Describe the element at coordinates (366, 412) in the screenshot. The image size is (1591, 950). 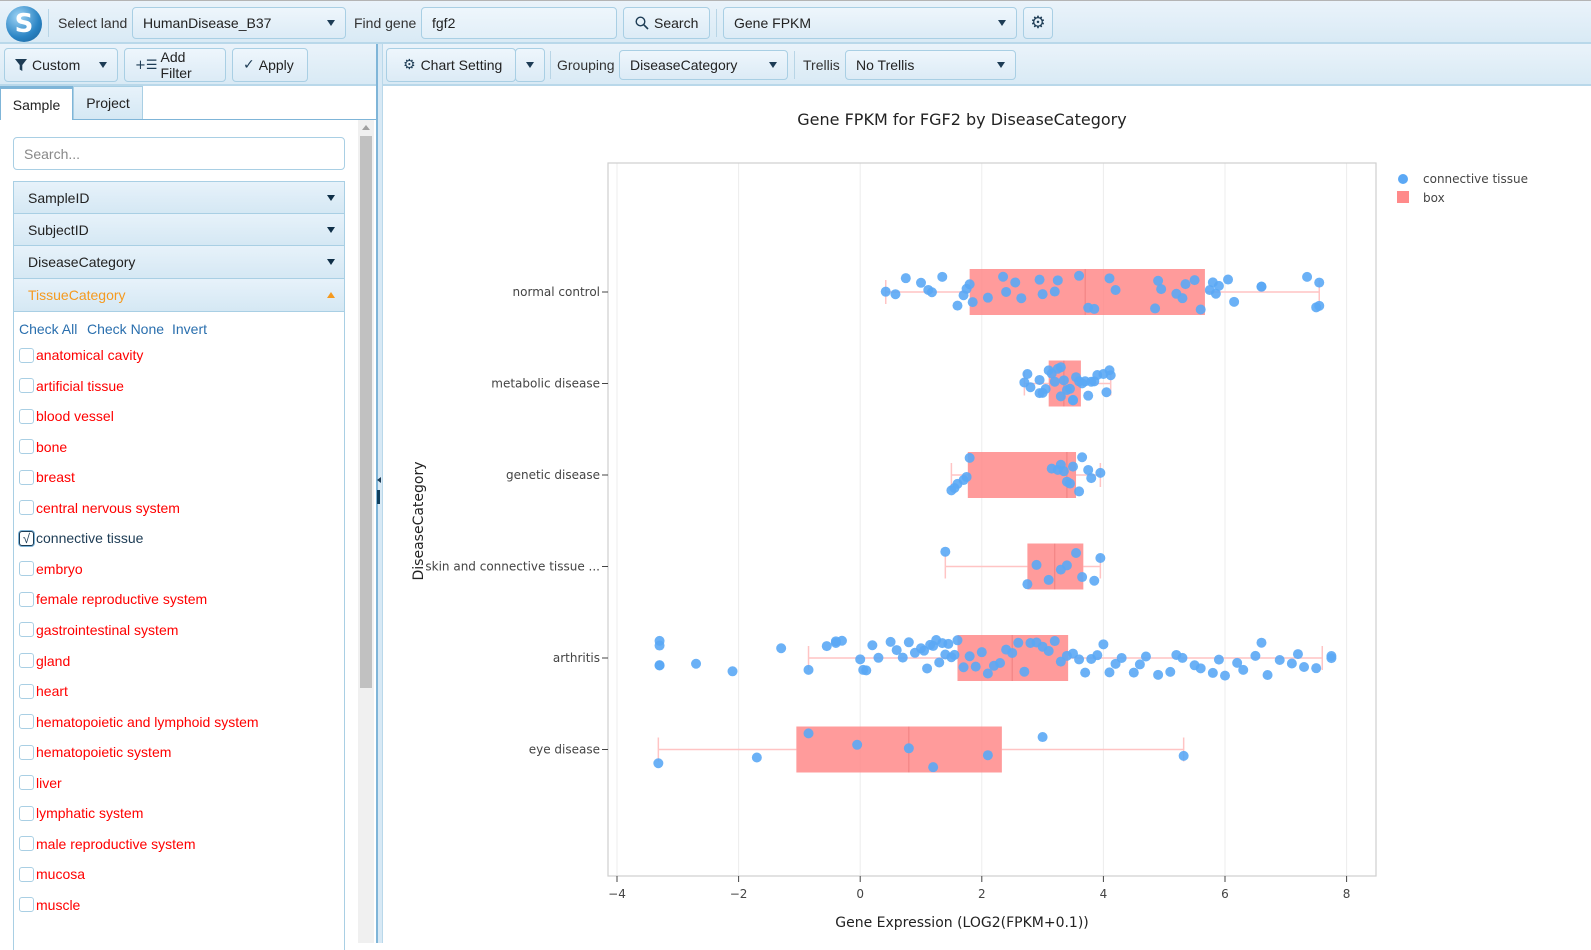
I see `scrollbar-thumb` at that location.